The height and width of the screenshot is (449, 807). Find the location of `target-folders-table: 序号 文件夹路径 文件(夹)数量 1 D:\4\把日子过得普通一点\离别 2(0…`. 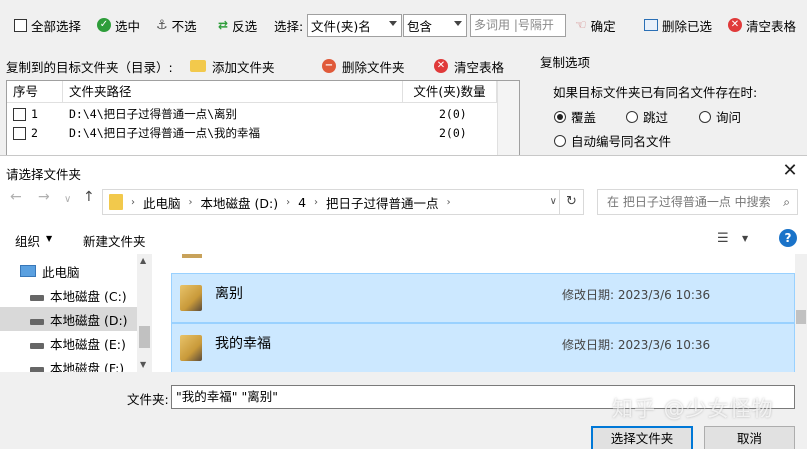

target-folders-table: 序号 文件夹路径 文件(夹)数量 1 D:\4\把日子过得普通一点\离别 2(0… is located at coordinates (263, 119).